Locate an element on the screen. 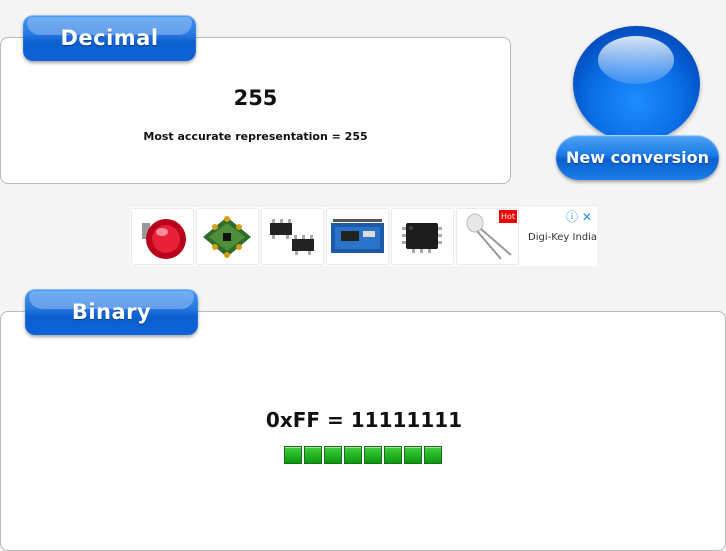 The image size is (726, 551). hot-badge: Hot is located at coordinates (508, 216).